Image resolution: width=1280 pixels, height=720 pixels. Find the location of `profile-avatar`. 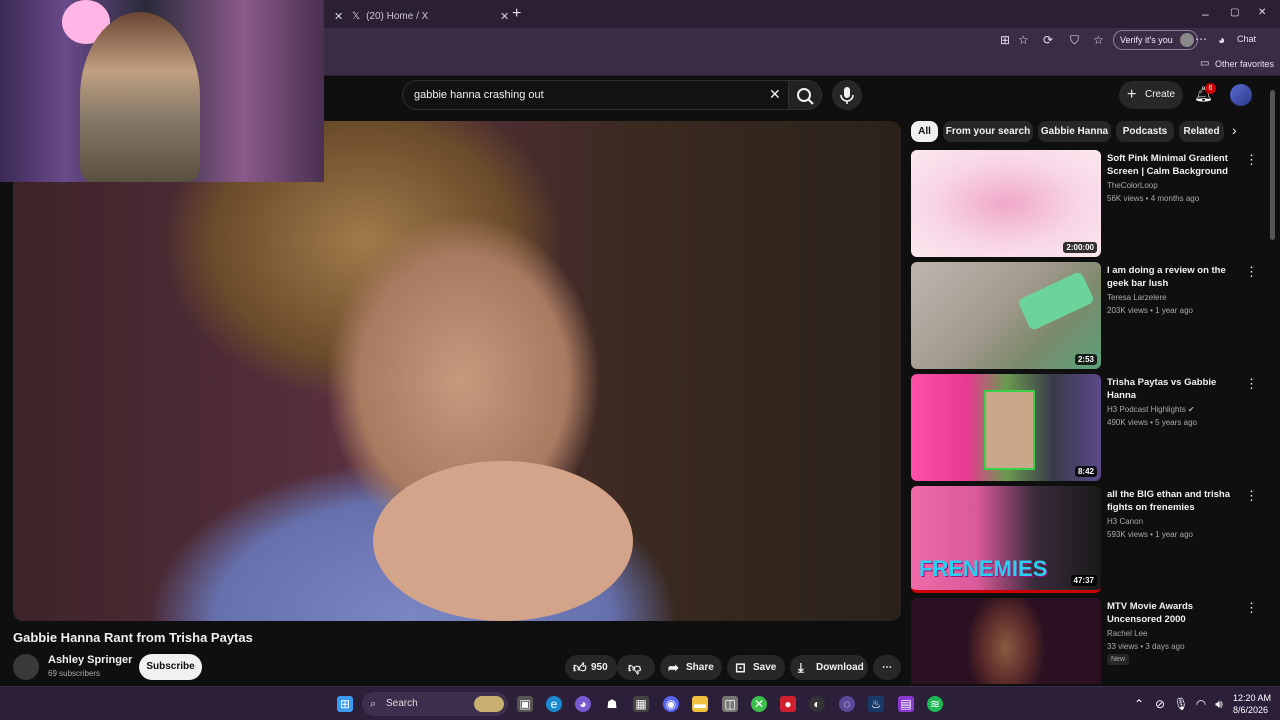

profile-avatar is located at coordinates (1186, 40).